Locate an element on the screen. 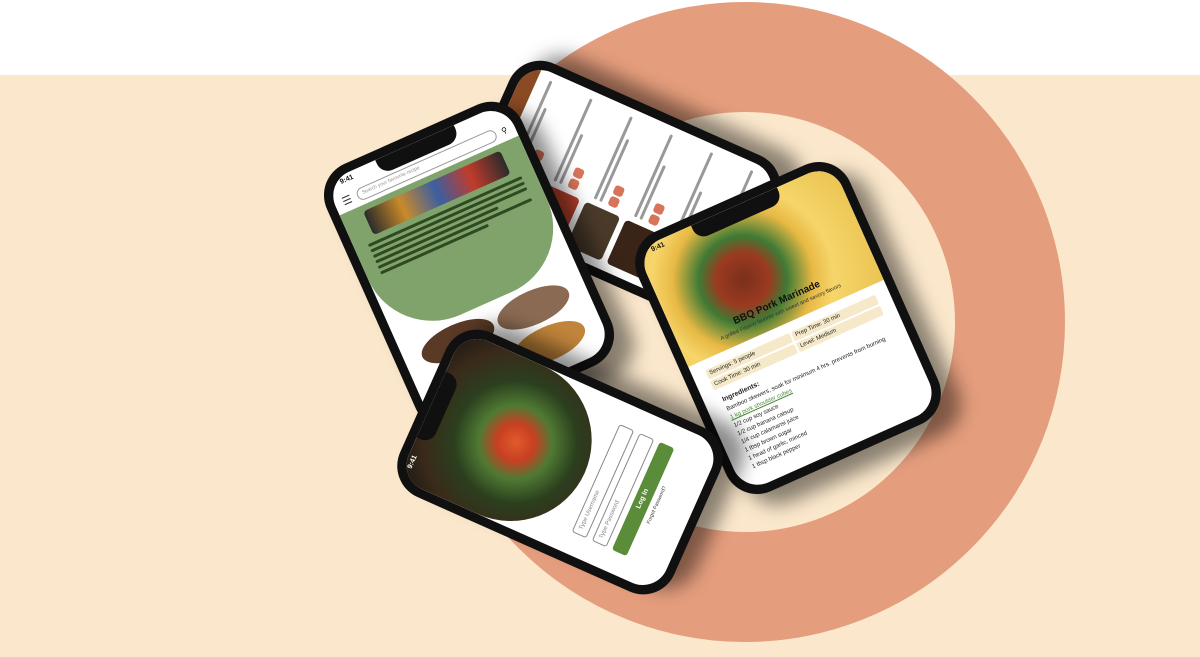 Image resolution: width=1200 pixels, height=657 pixels. menu-icon: ☰ is located at coordinates (347, 200).